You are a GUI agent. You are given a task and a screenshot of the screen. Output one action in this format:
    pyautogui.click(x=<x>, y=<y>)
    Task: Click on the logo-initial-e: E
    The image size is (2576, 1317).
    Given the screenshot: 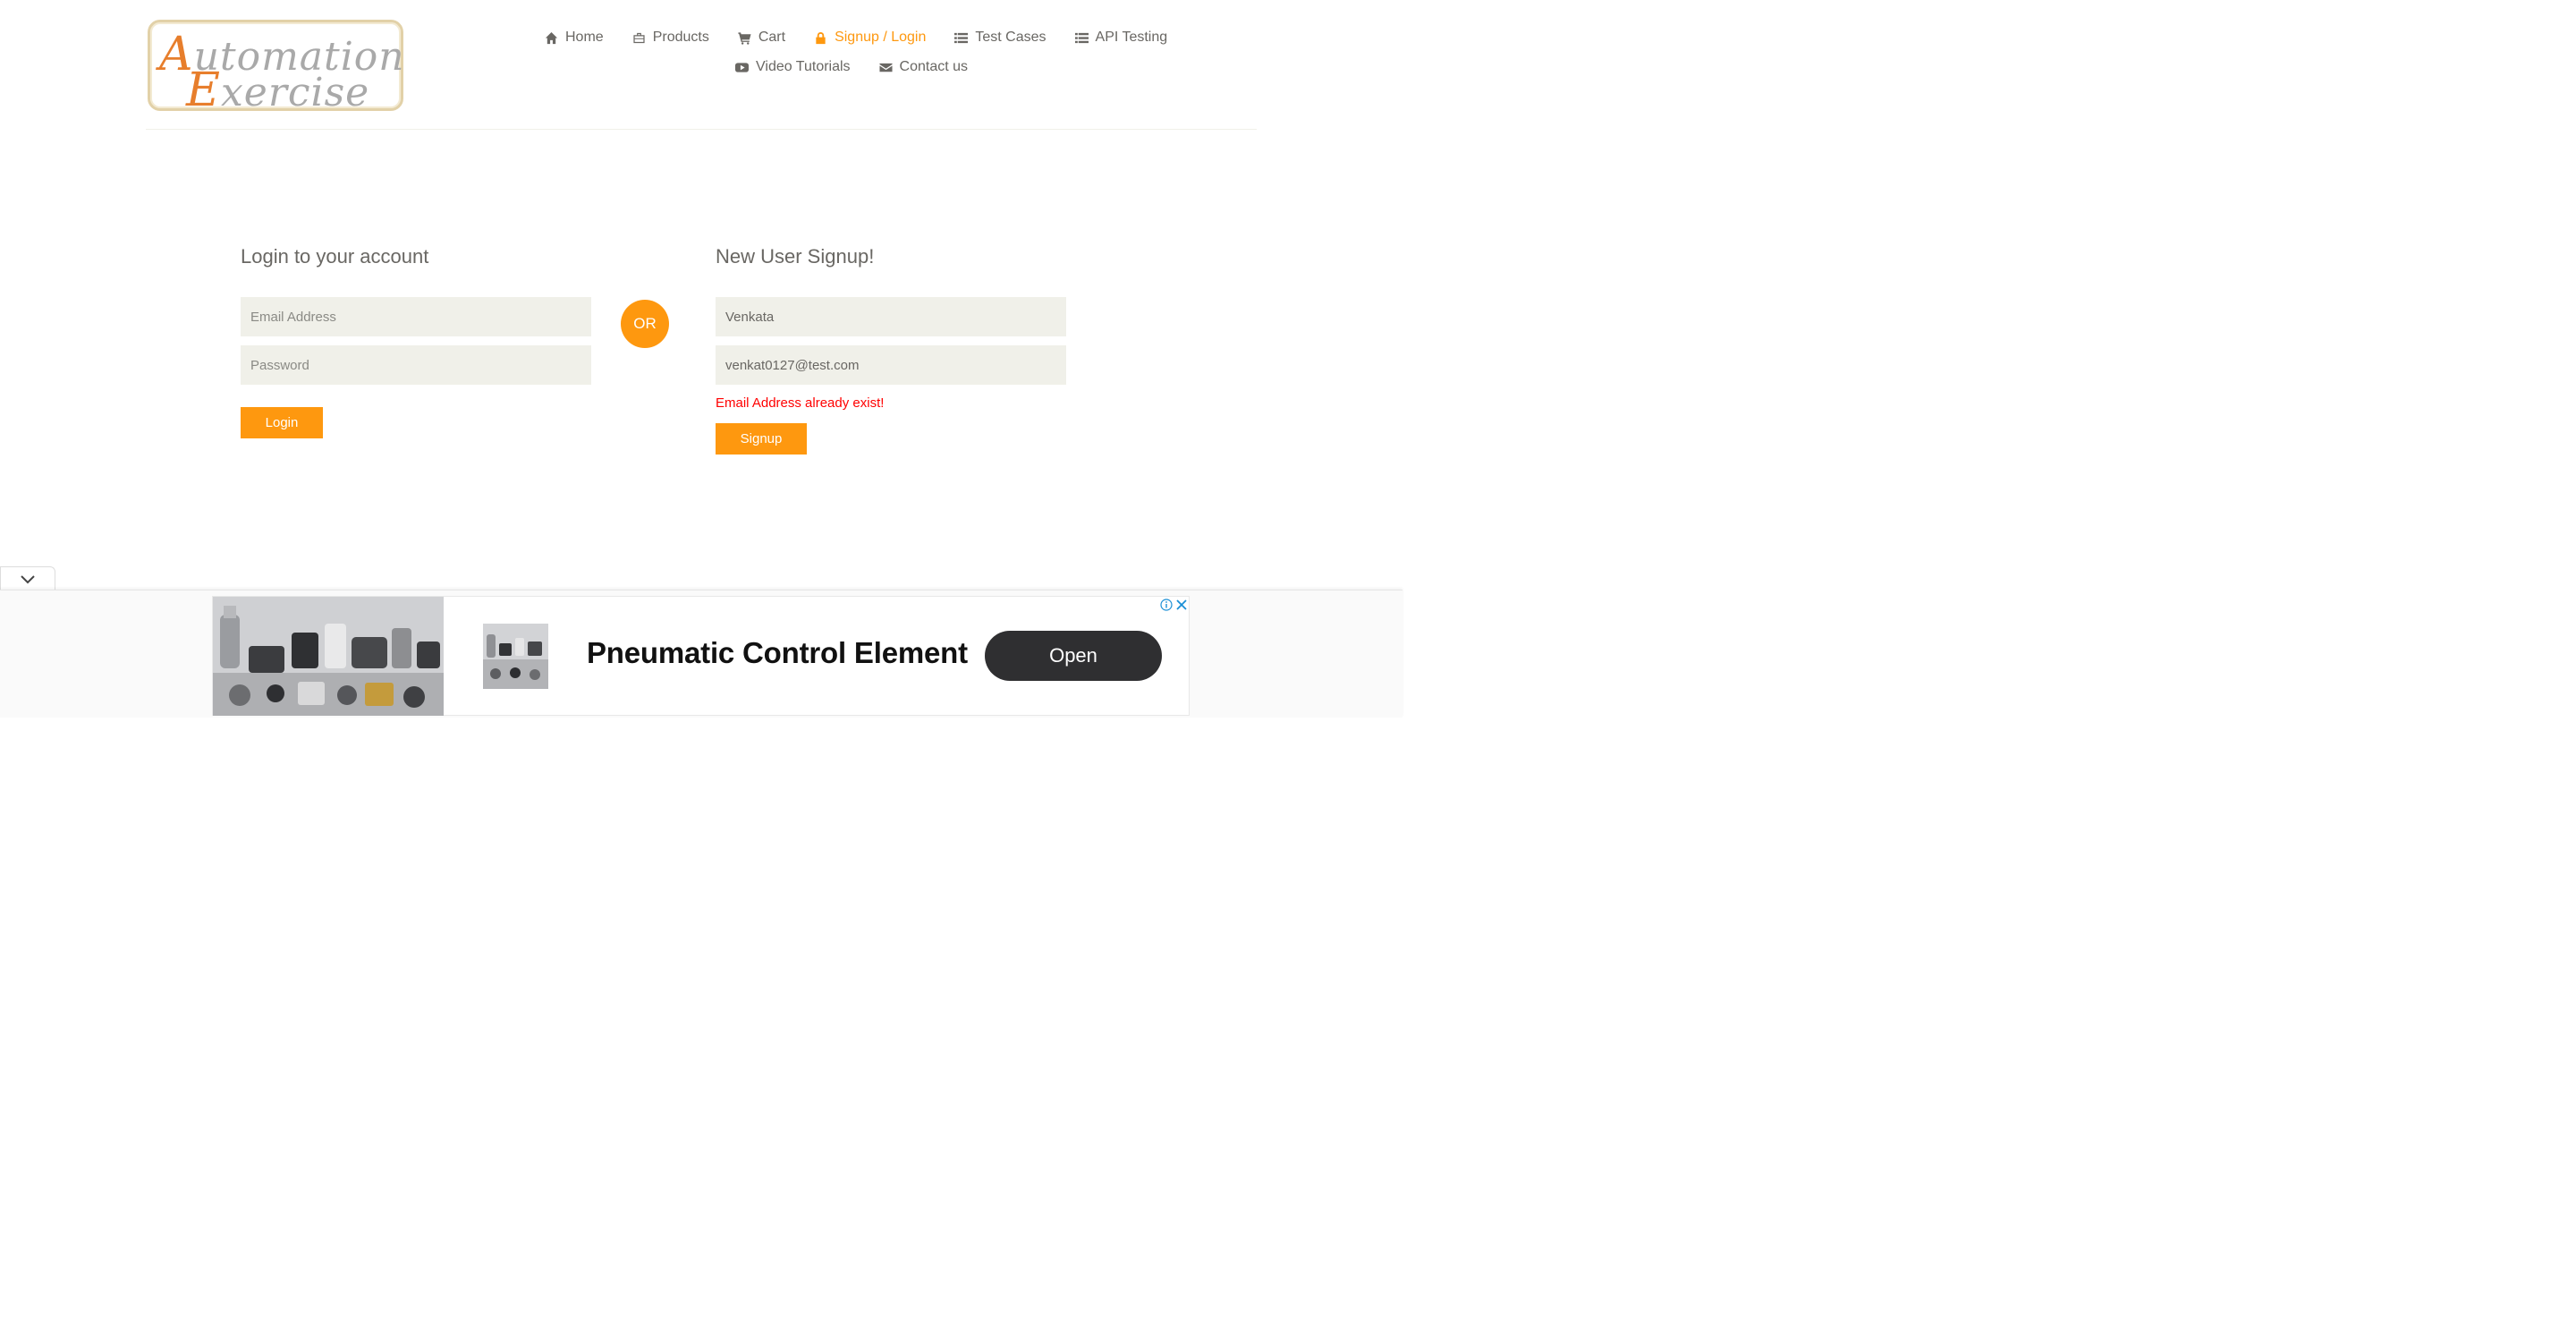 What is the action you would take?
    pyautogui.click(x=203, y=90)
    